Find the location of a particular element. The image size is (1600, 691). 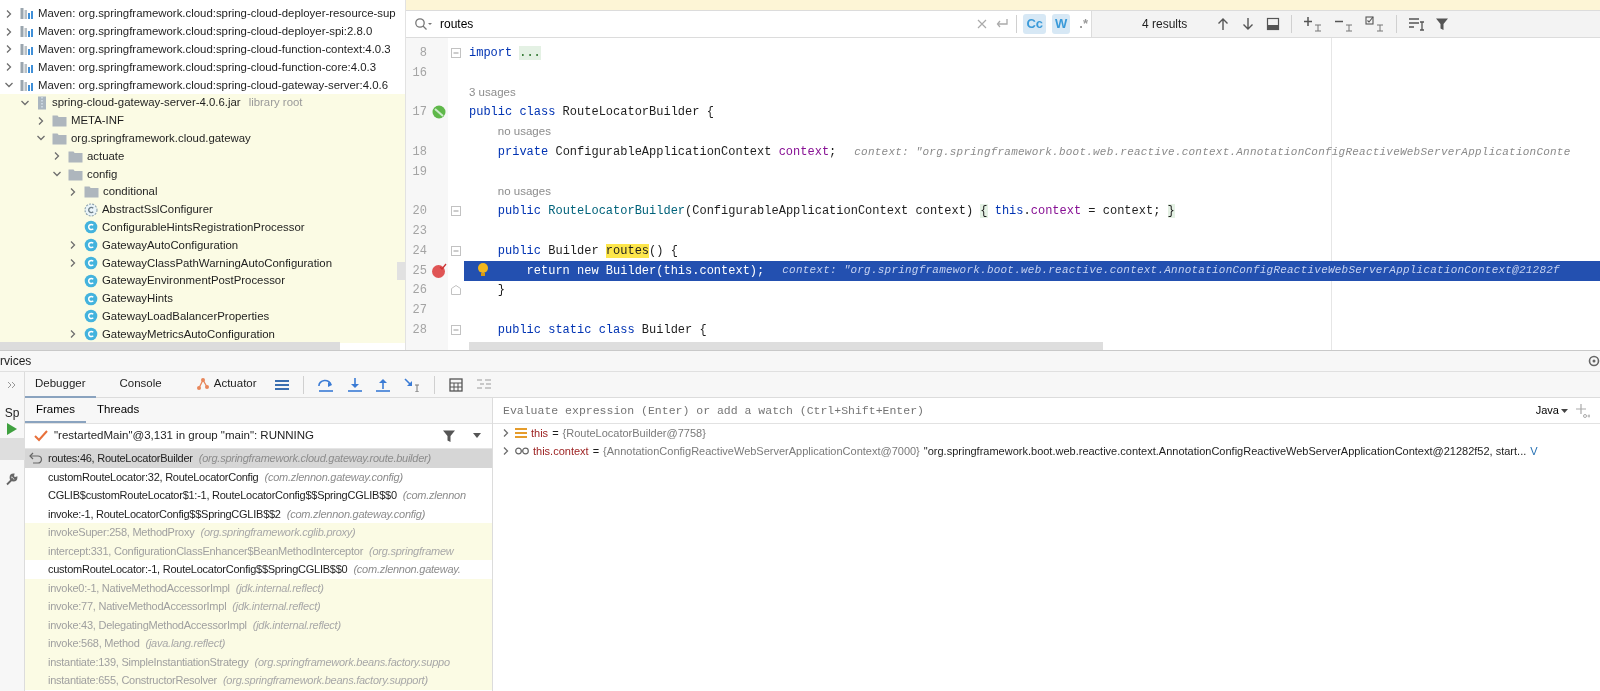

step-out-icon is located at coordinates (382, 384).